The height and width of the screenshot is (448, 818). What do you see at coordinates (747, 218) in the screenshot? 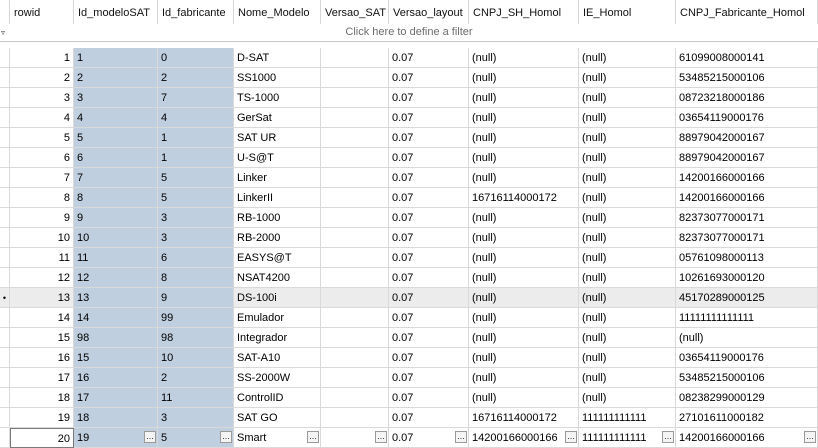
I see `cell-cnpj-fabricante-homol: 82373077000171` at bounding box center [747, 218].